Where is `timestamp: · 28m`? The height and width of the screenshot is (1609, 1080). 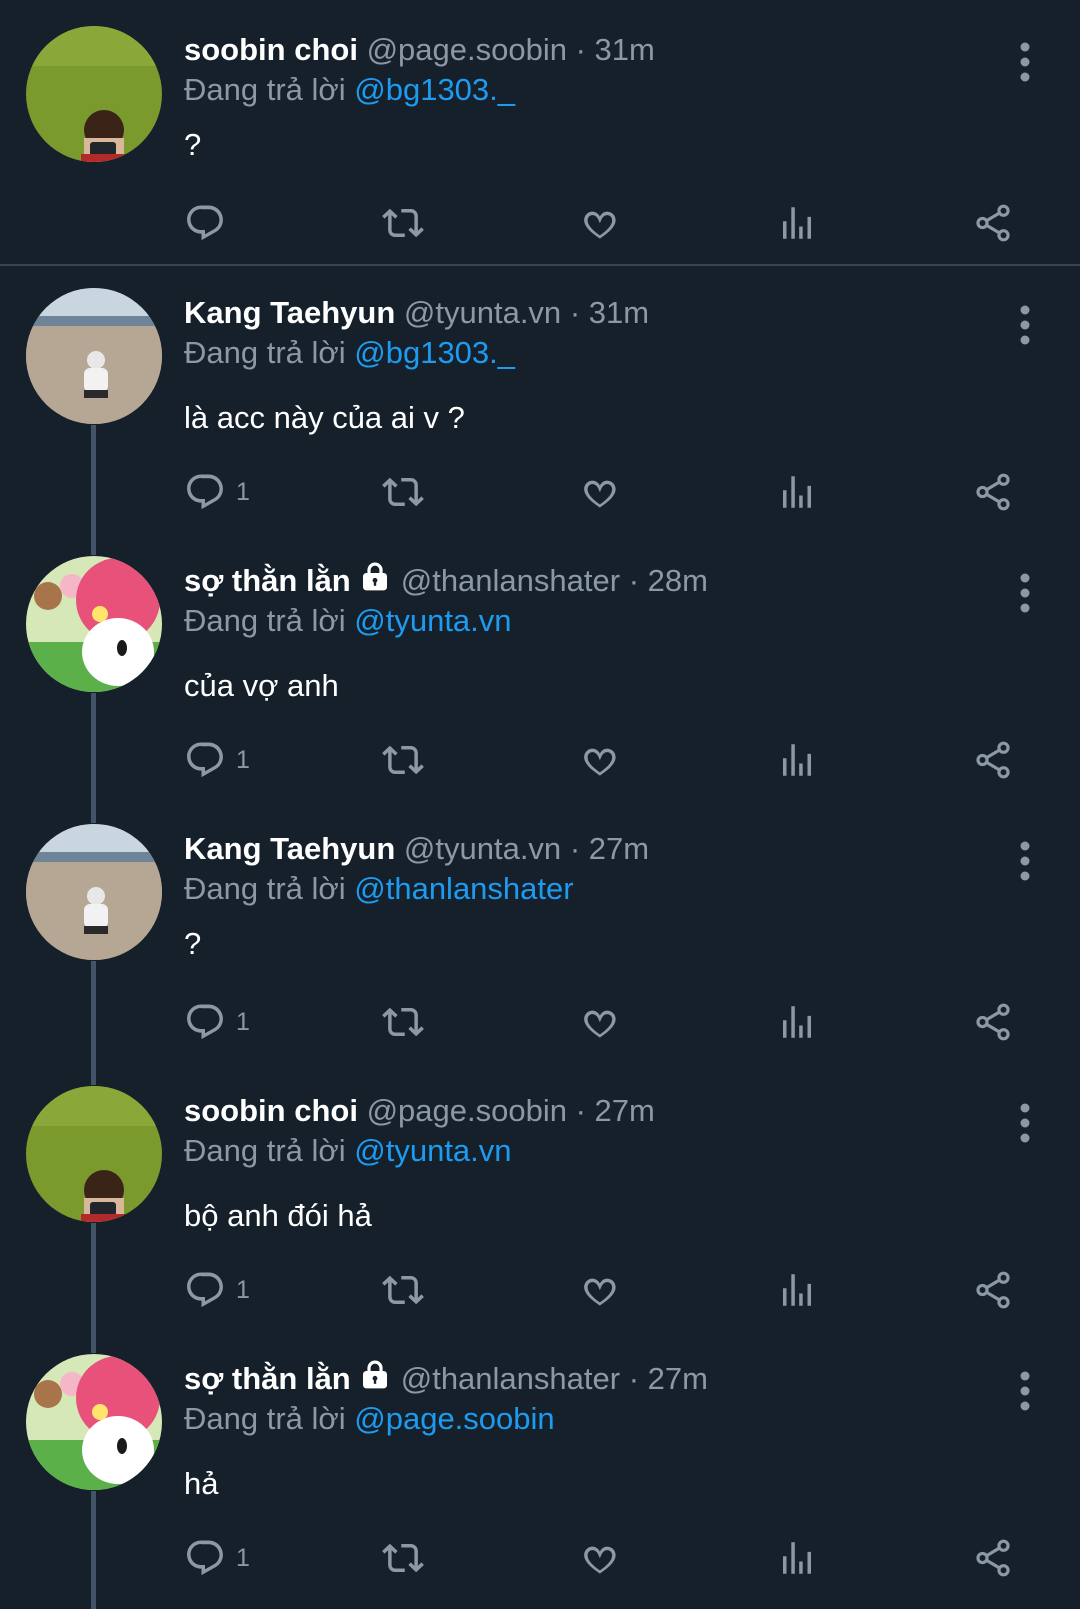 timestamp: · 28m is located at coordinates (668, 580).